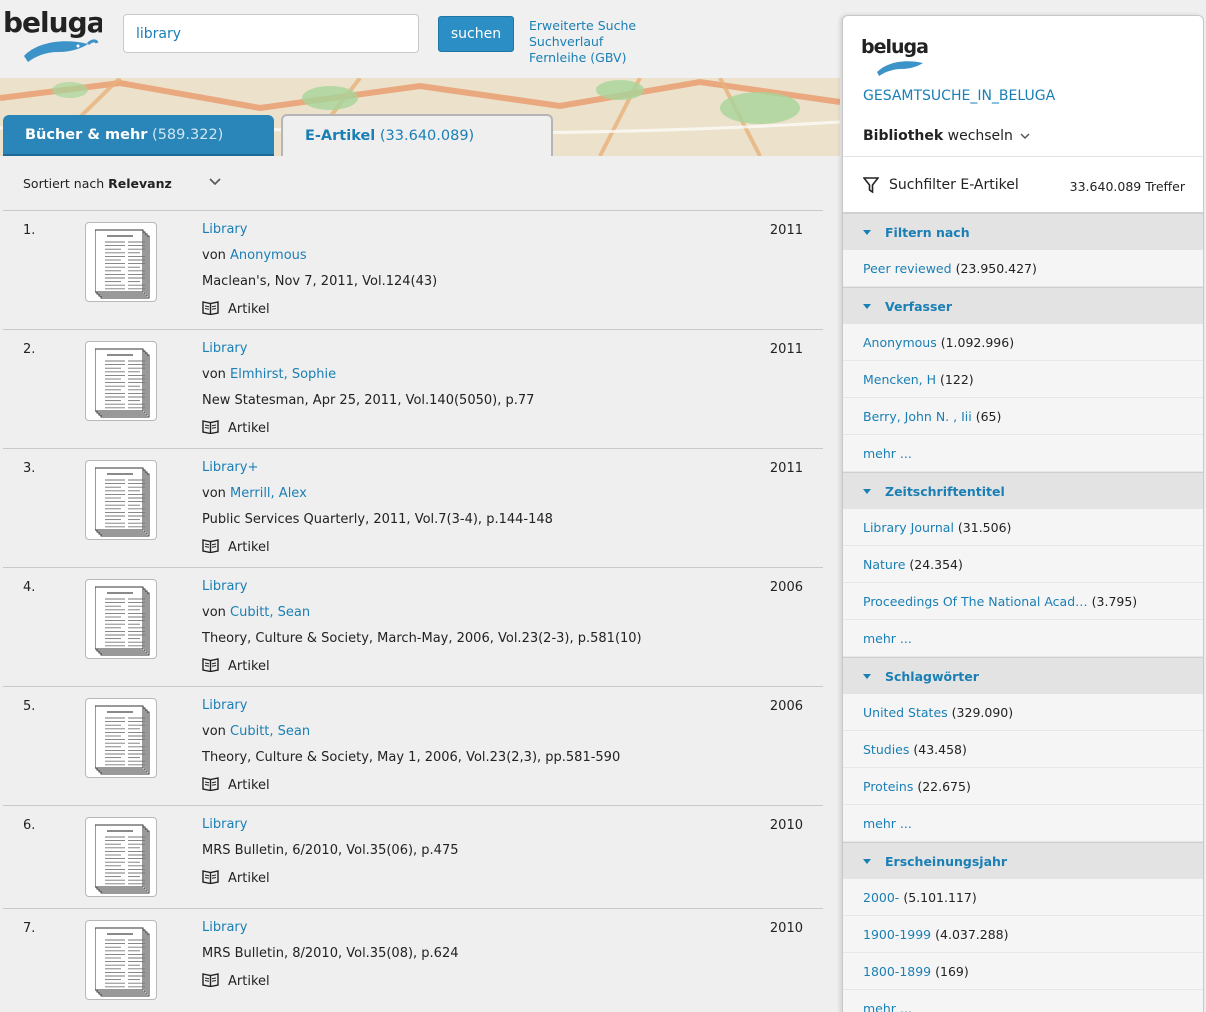  Describe the element at coordinates (959, 96) in the screenshot. I see `library-name-link: GESAMTSUCHE_IN_BELUGA` at that location.